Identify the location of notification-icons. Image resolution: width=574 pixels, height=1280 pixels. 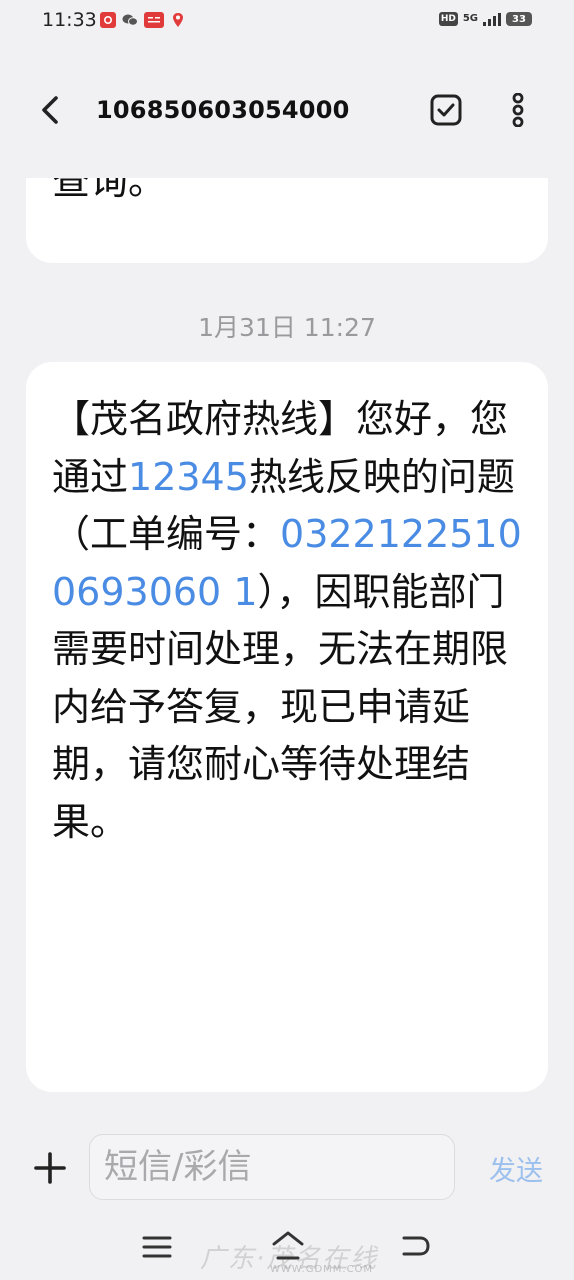
(143, 20).